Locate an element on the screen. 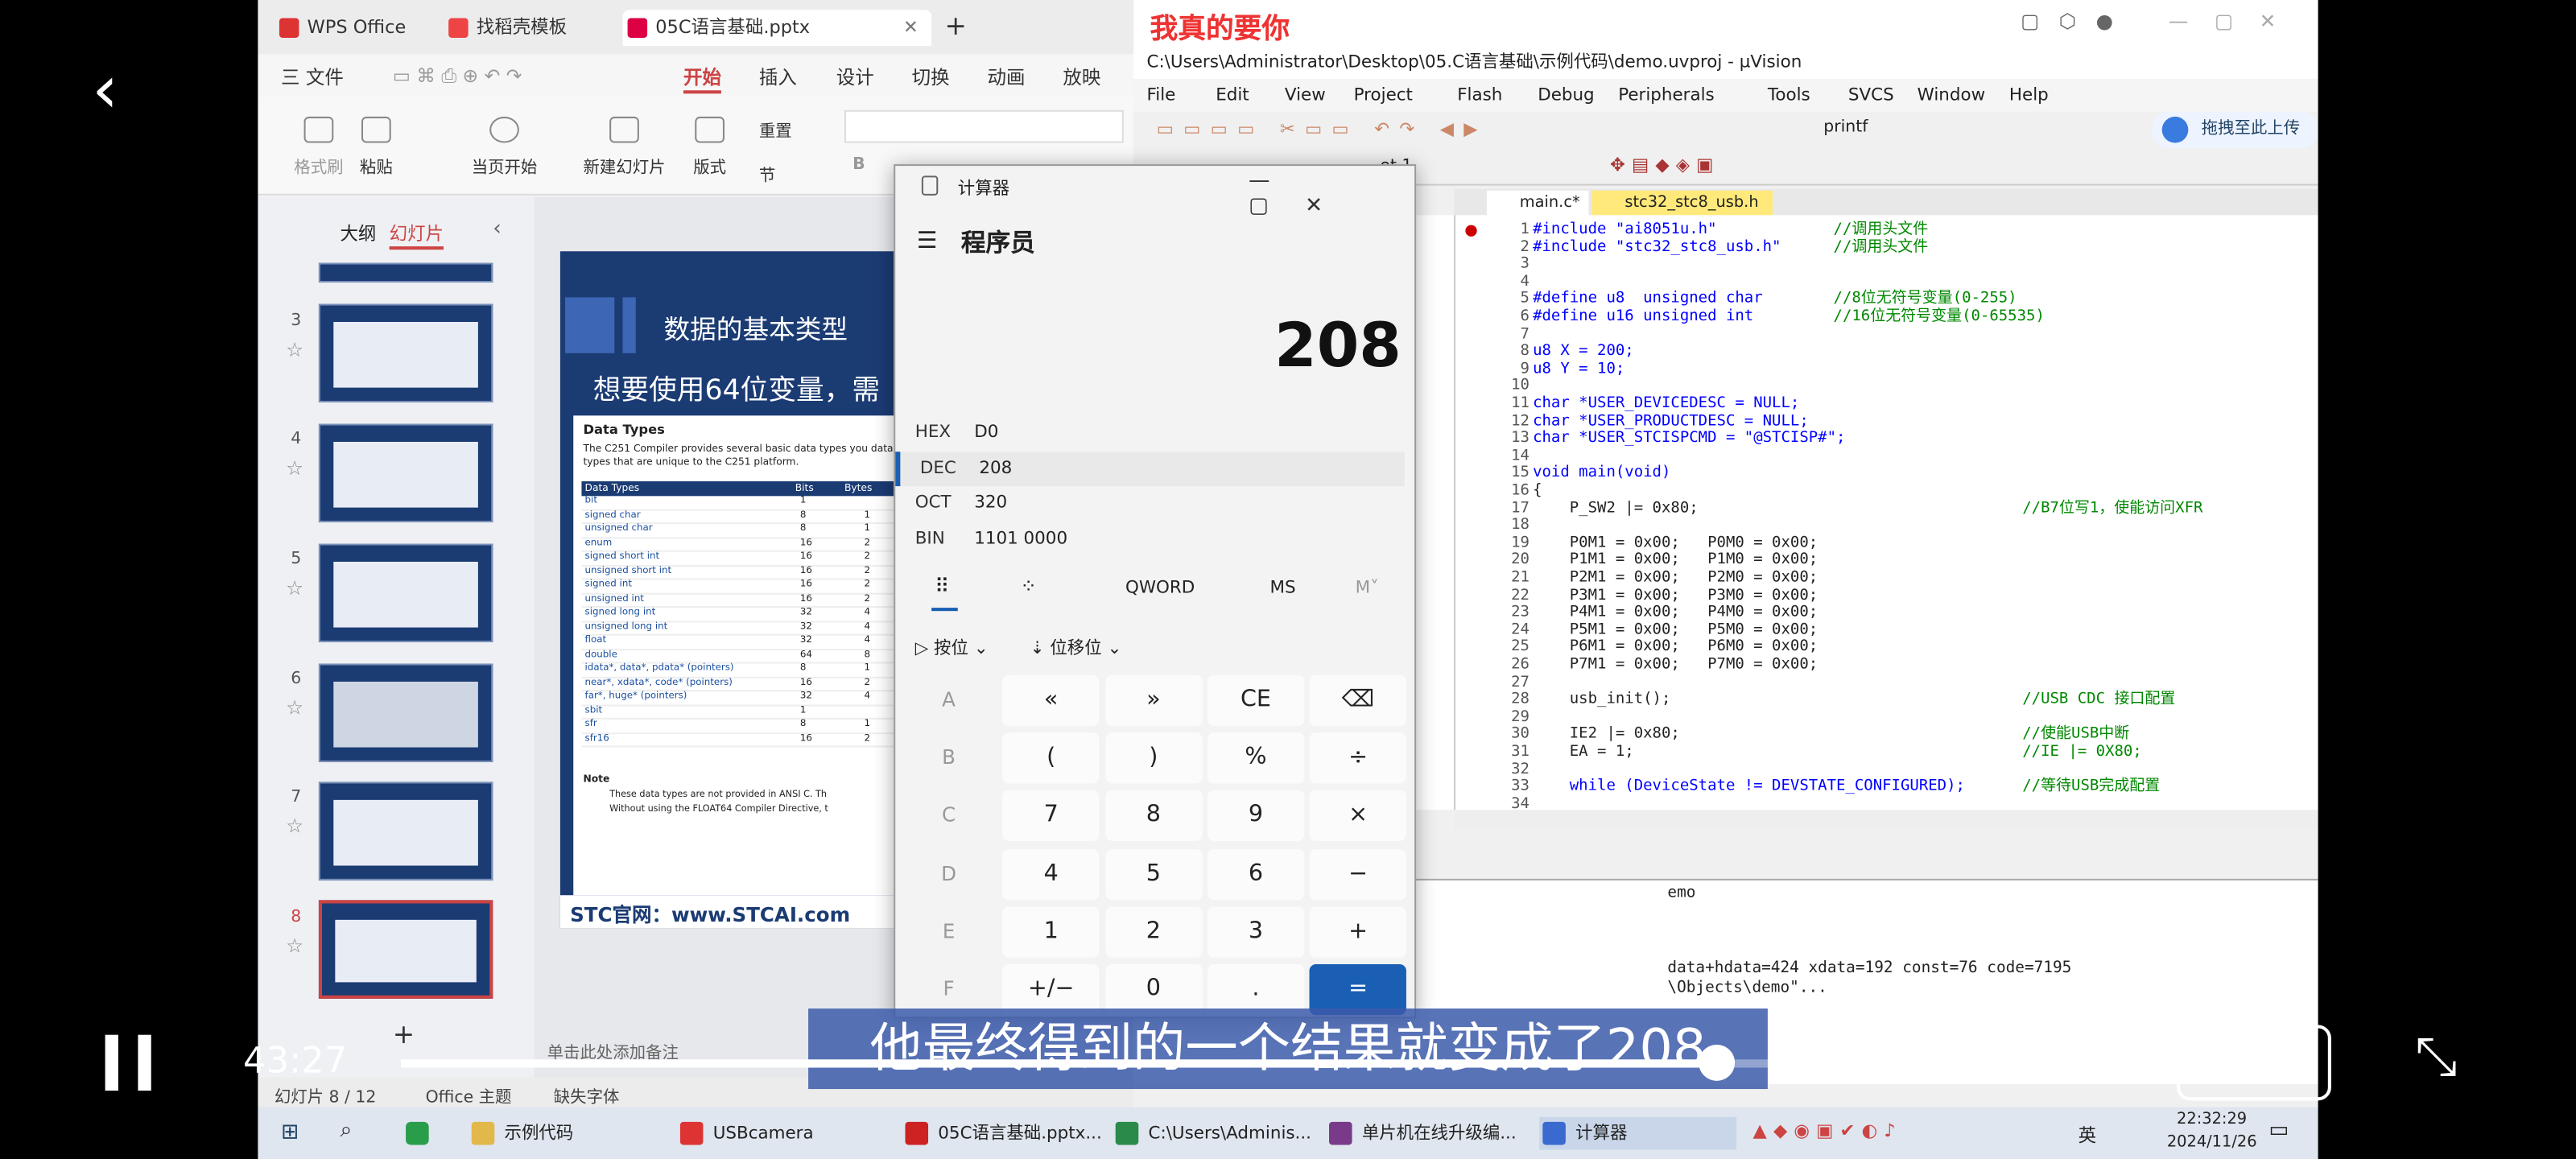 The width and height of the screenshot is (2576, 1159). tray-icons: ▲◆◉▣✔◐♪ is located at coordinates (1827, 1131).